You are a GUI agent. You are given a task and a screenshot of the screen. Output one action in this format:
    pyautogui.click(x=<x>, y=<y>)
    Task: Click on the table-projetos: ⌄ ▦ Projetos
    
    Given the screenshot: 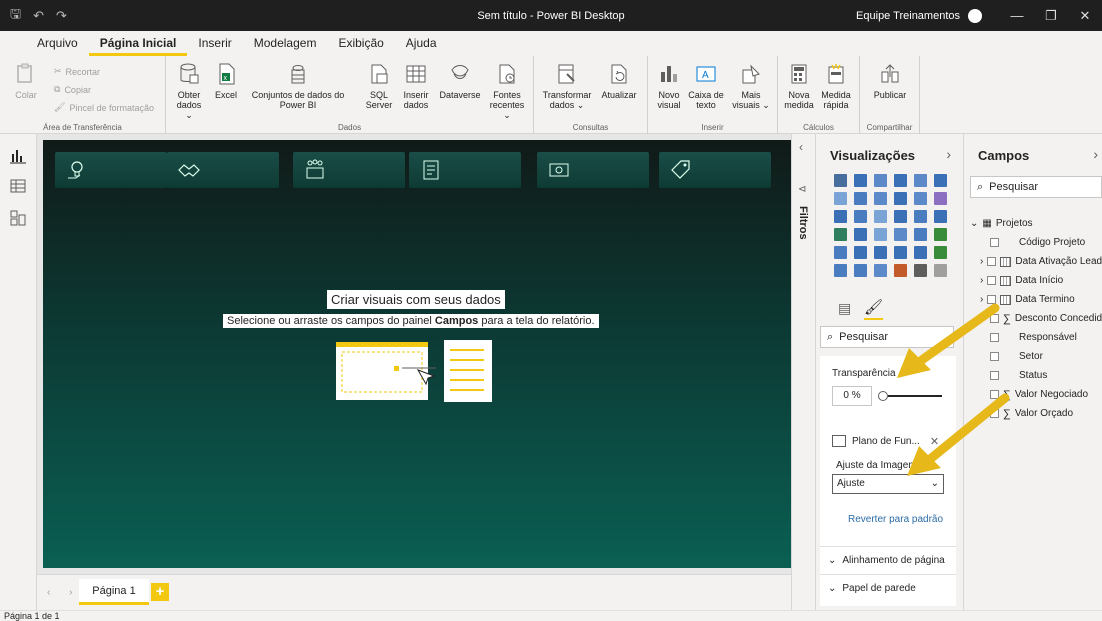 What is the action you would take?
    pyautogui.click(x=1036, y=223)
    